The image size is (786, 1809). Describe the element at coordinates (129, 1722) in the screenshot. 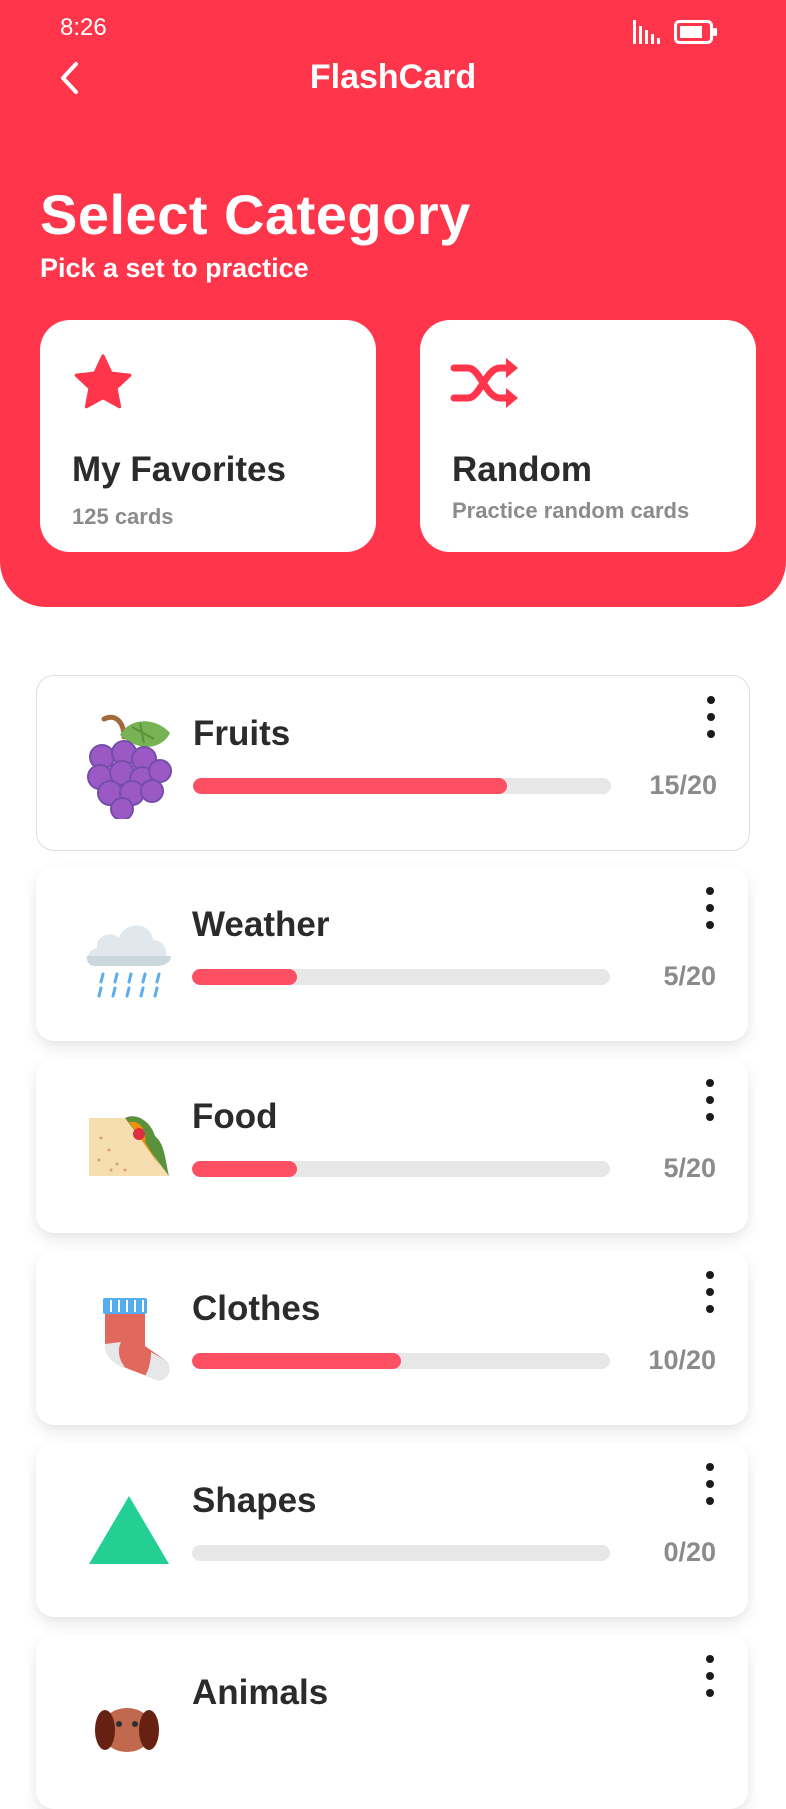

I see `dog-icon` at that location.